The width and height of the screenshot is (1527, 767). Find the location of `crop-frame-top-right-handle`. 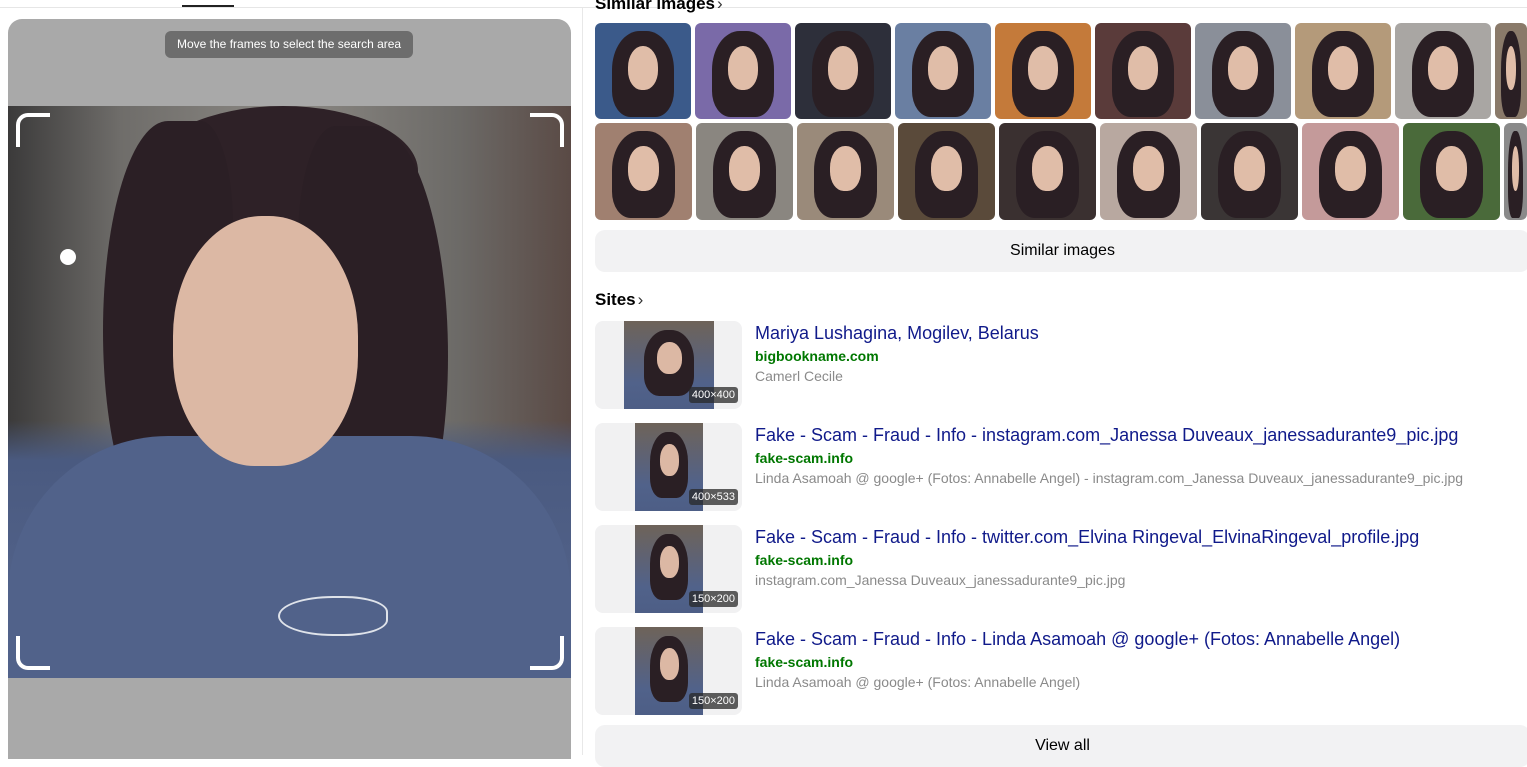

crop-frame-top-right-handle is located at coordinates (547, 130).